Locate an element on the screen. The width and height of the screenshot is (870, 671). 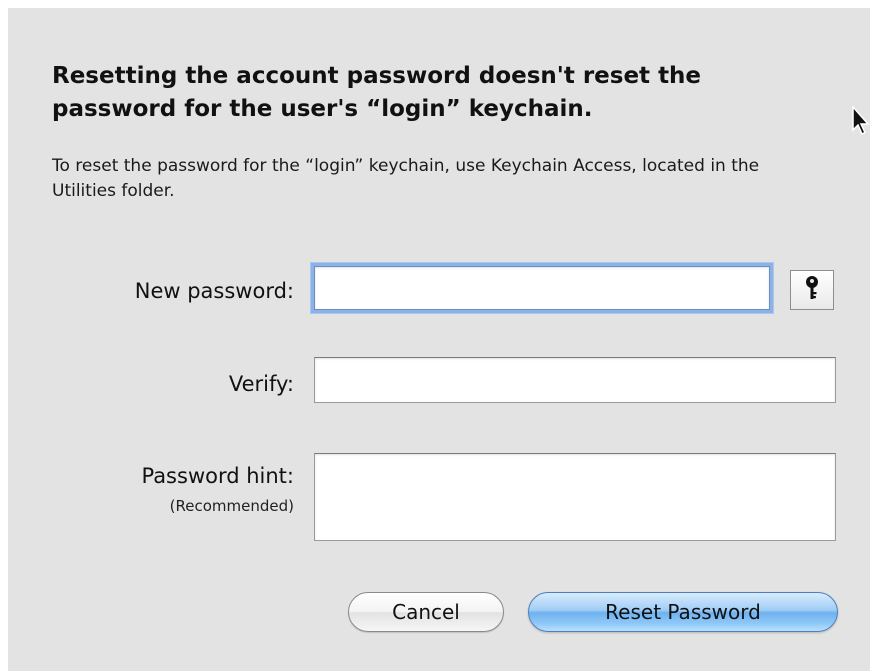
password-hint-label: Password hint: is located at coordinates (217, 476).